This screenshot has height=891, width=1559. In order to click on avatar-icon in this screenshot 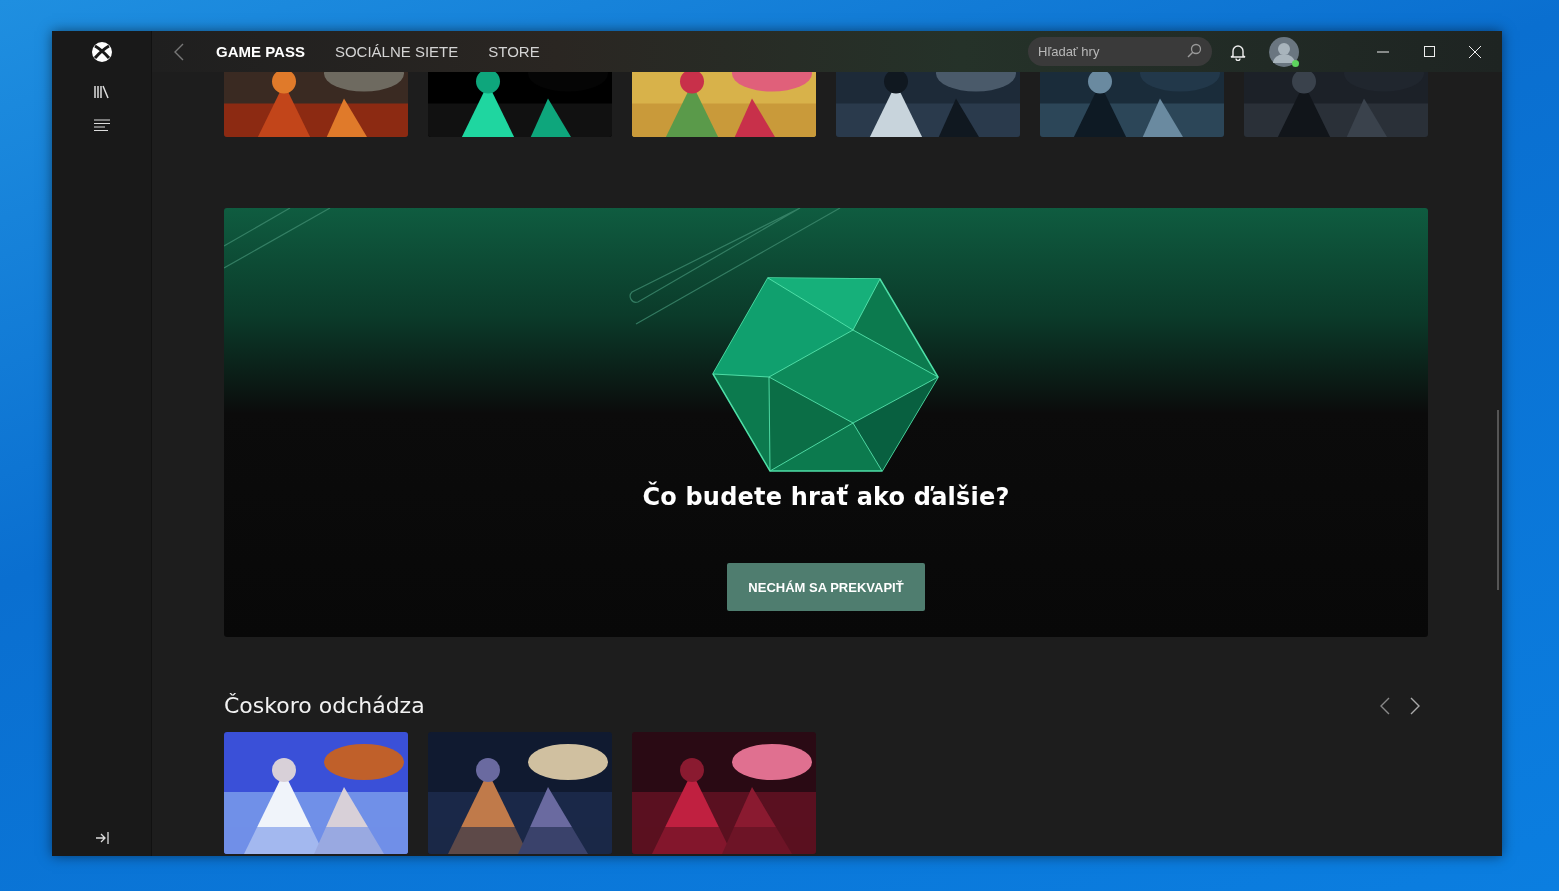, I will do `click(1284, 51)`.